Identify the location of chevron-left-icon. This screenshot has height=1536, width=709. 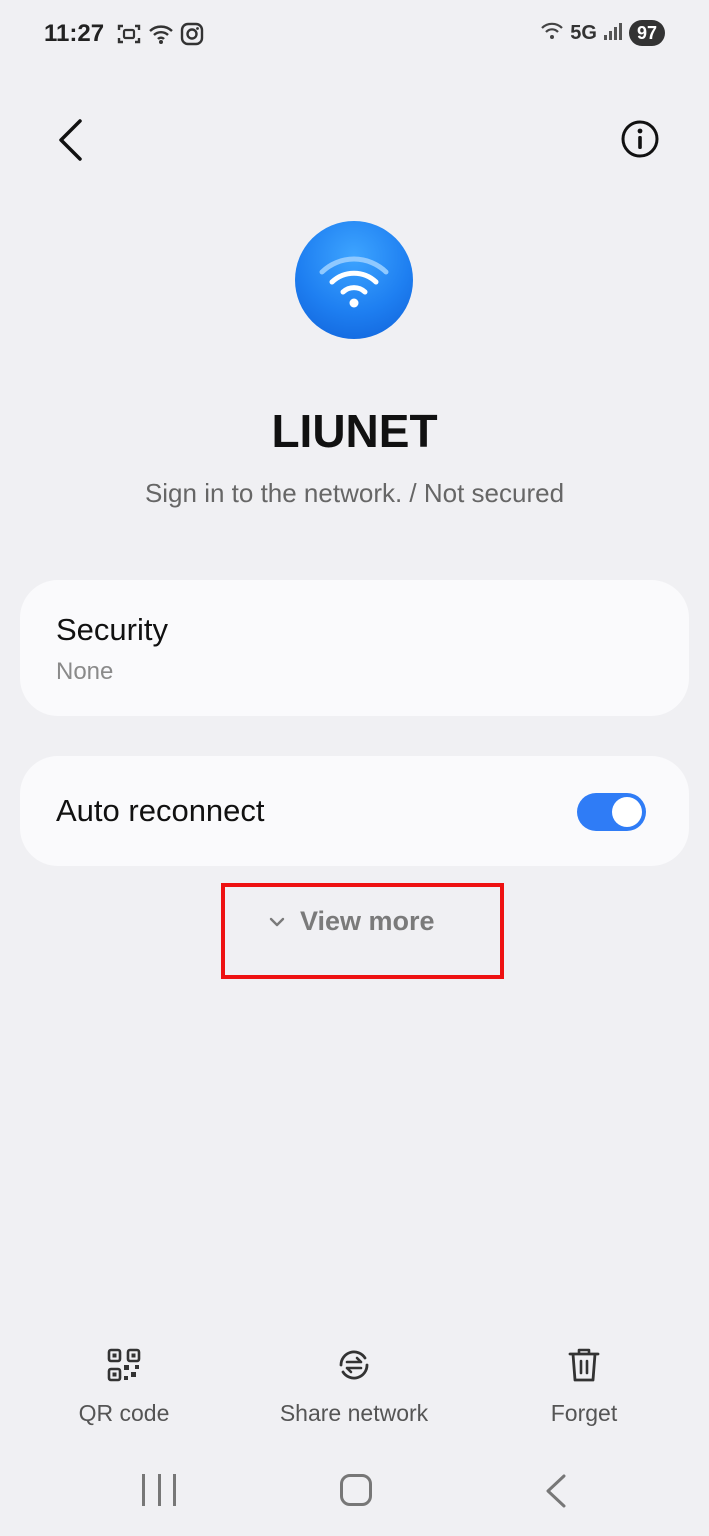
(70, 140).